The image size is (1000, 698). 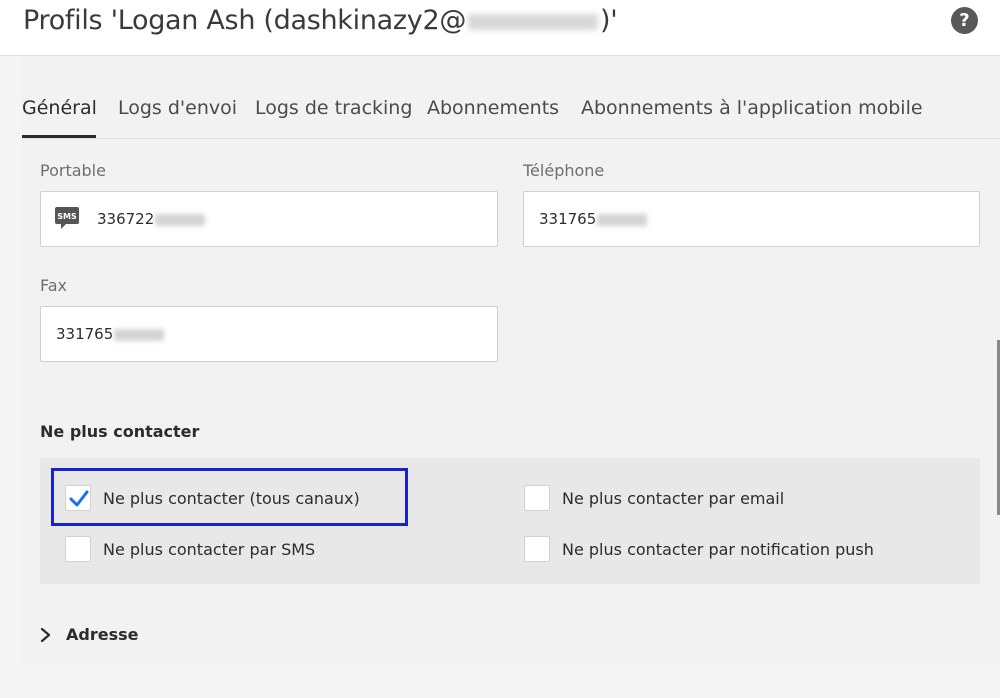 I want to click on help-icon: ?, so click(x=964, y=20).